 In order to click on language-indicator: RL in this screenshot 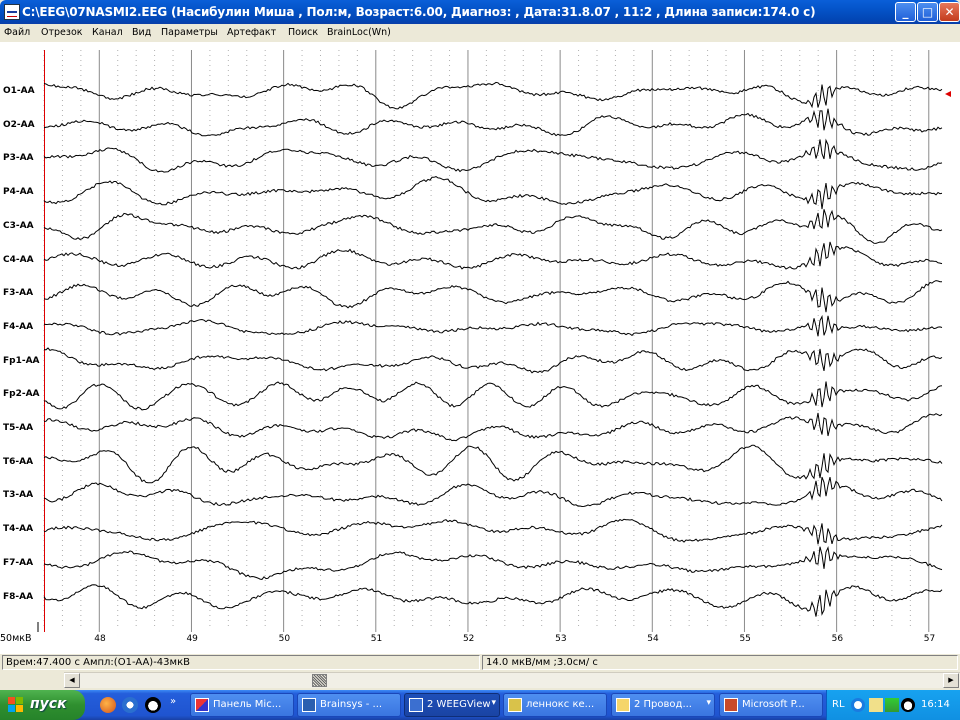, I will do `click(838, 704)`.